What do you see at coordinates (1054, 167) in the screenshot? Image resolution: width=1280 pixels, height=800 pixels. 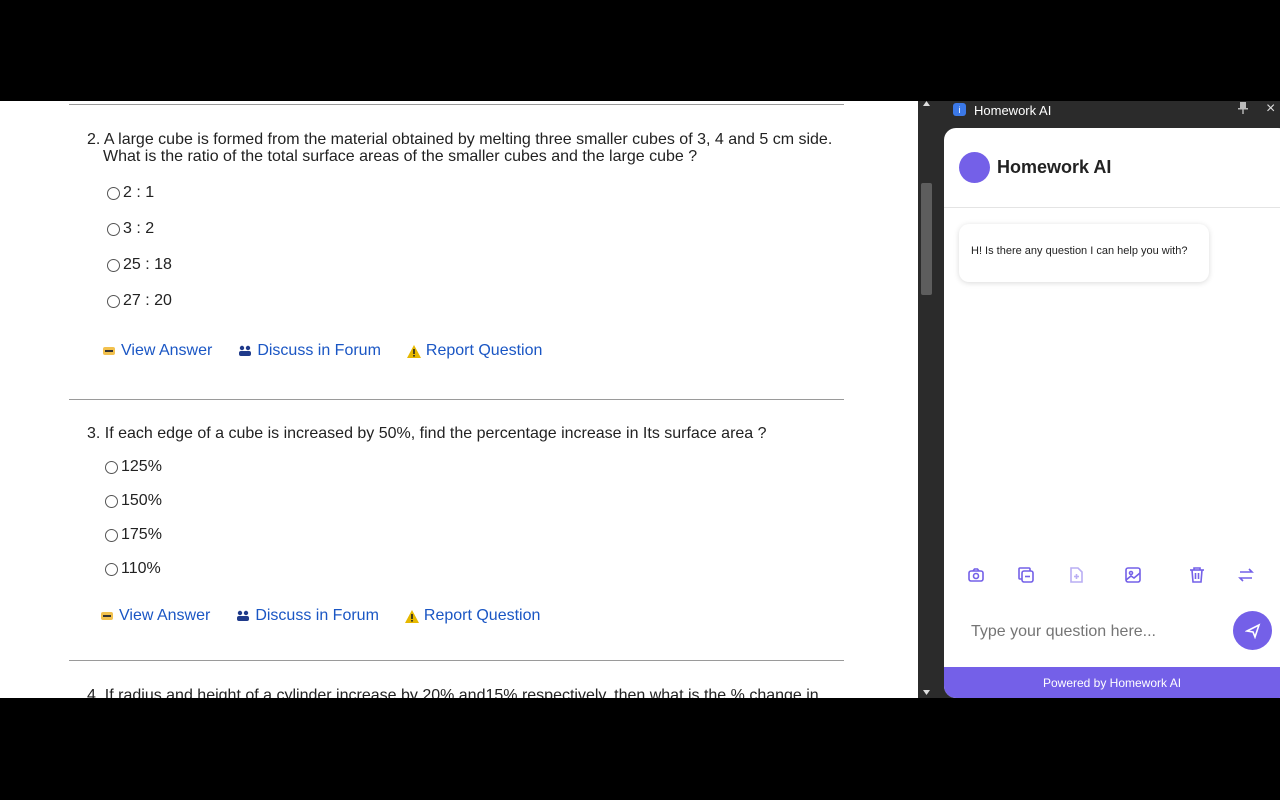 I see `chat-title: Homework AI` at bounding box center [1054, 167].